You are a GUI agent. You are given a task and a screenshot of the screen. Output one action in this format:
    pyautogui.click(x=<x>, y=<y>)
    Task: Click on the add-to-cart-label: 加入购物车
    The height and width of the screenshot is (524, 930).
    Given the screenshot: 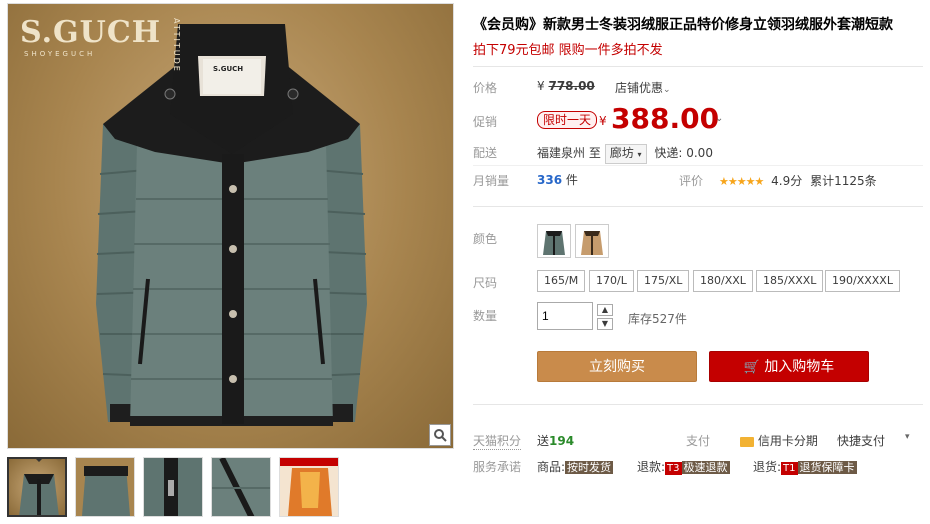 What is the action you would take?
    pyautogui.click(x=799, y=367)
    